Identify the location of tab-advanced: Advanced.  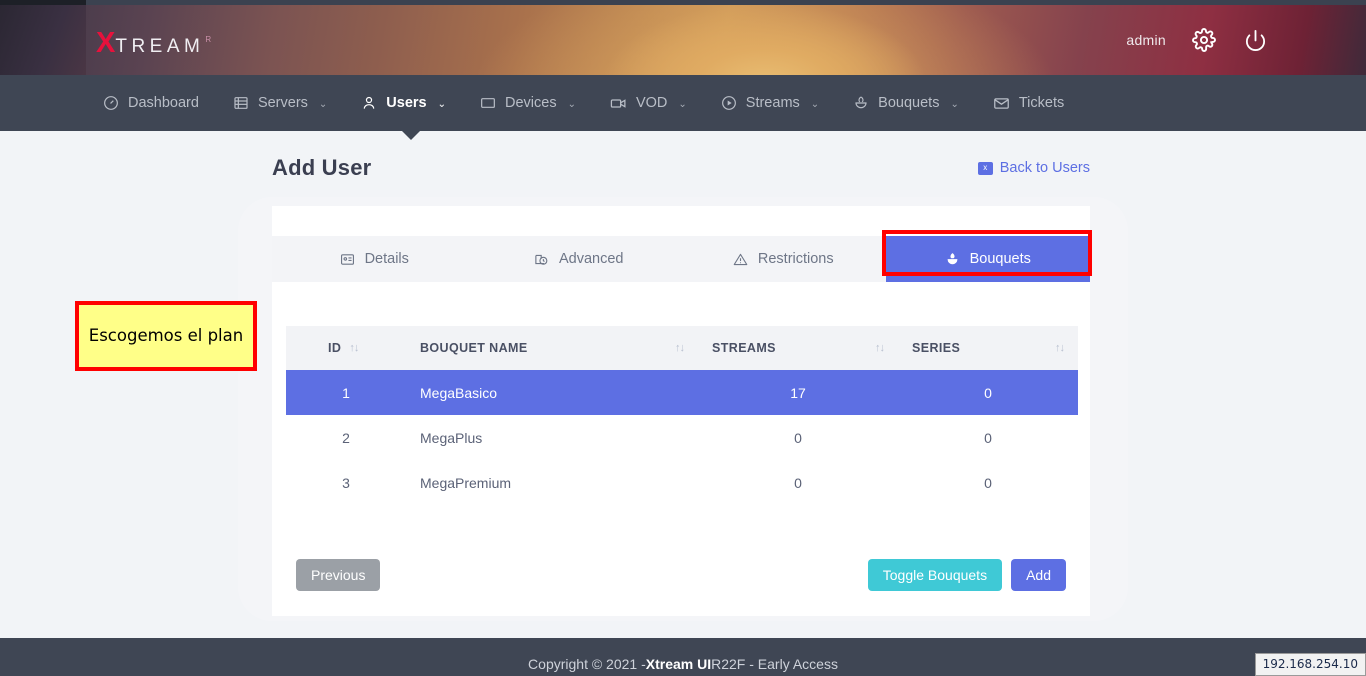
(578, 259).